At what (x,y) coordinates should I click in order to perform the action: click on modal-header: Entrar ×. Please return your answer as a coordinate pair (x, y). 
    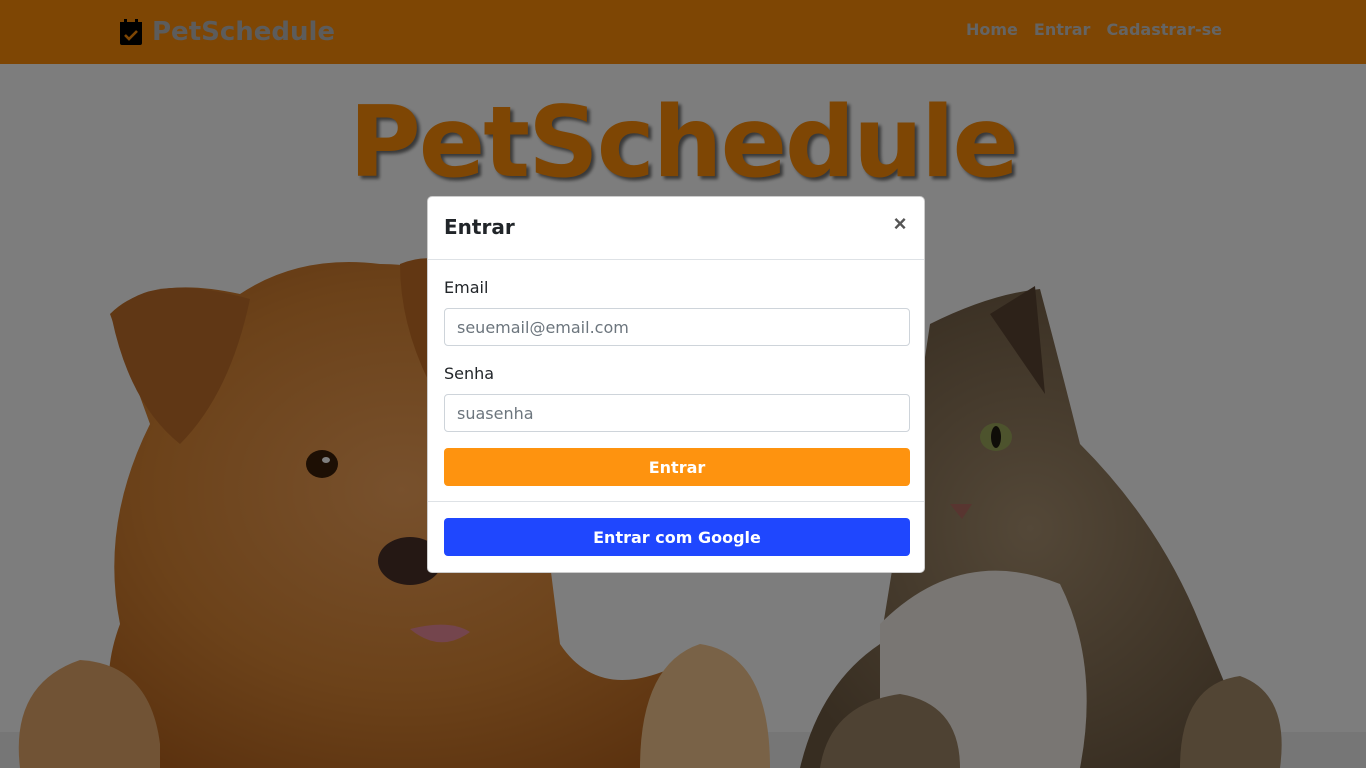
    Looking at the image, I should click on (676, 228).